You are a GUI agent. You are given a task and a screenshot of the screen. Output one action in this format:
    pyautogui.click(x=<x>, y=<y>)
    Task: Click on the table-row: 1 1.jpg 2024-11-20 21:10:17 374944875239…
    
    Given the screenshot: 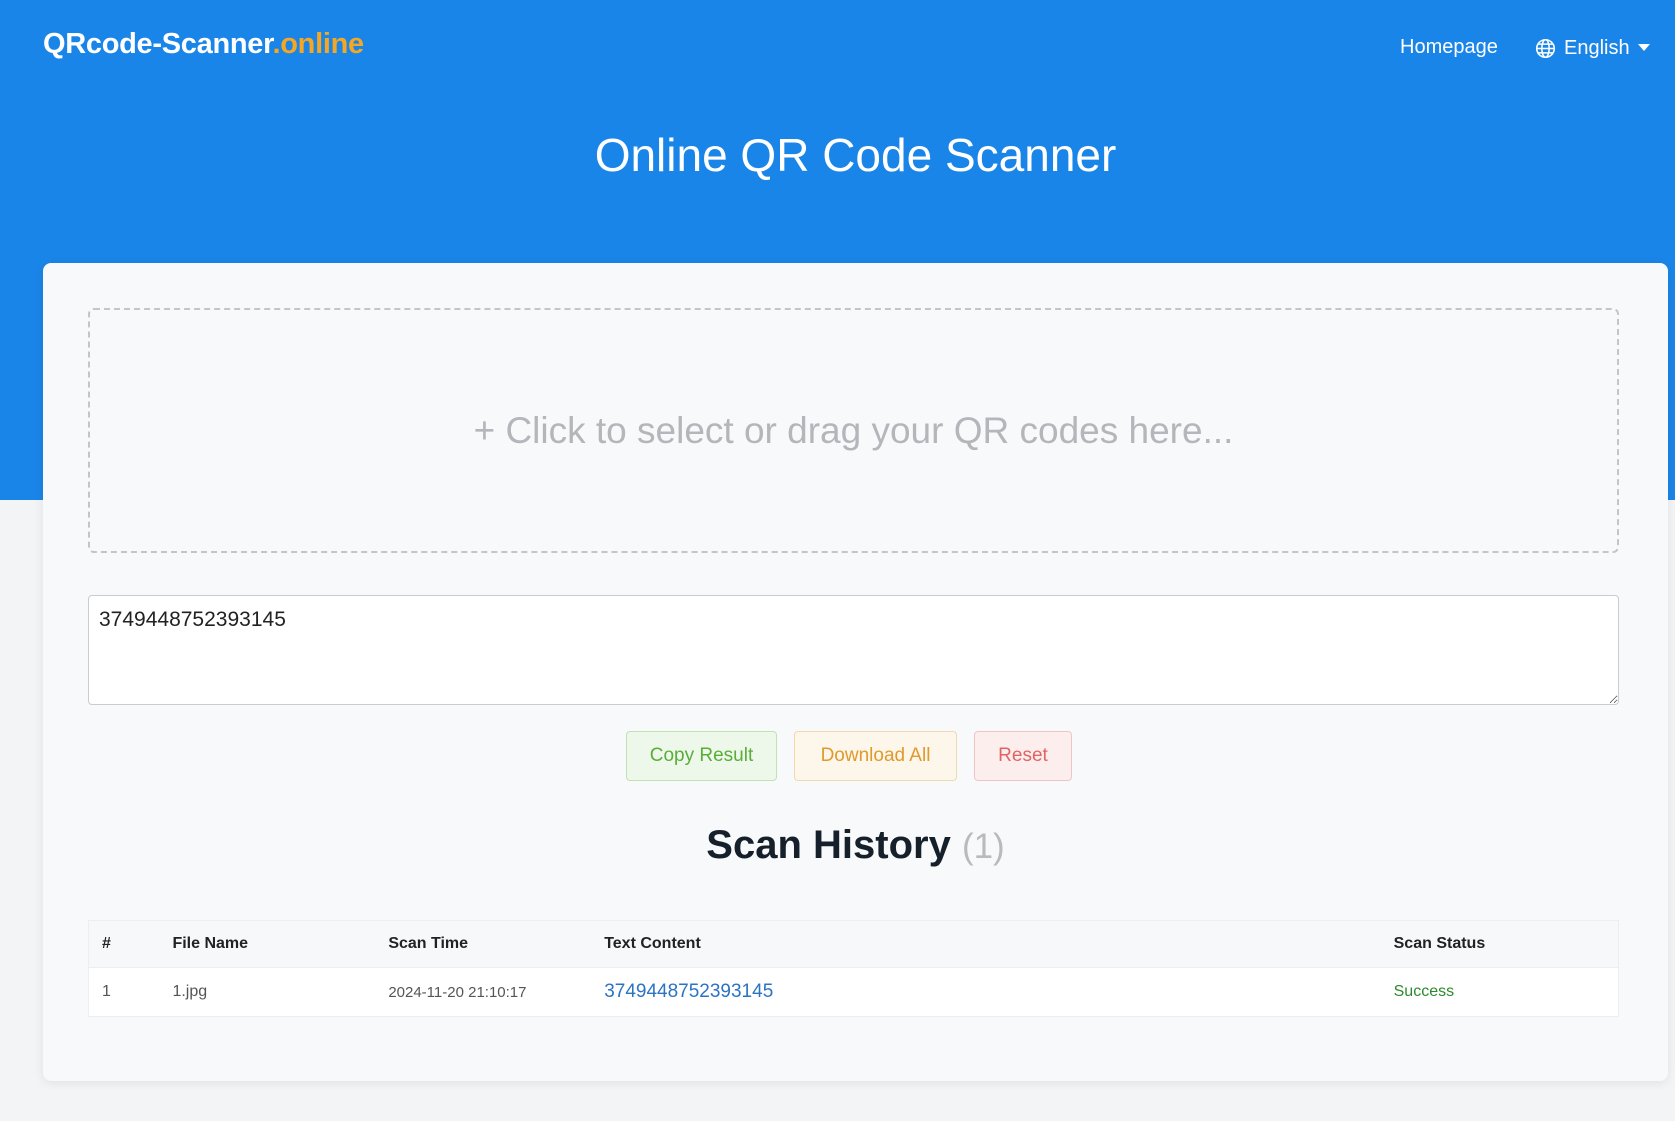 What is the action you would take?
    pyautogui.click(x=853, y=992)
    